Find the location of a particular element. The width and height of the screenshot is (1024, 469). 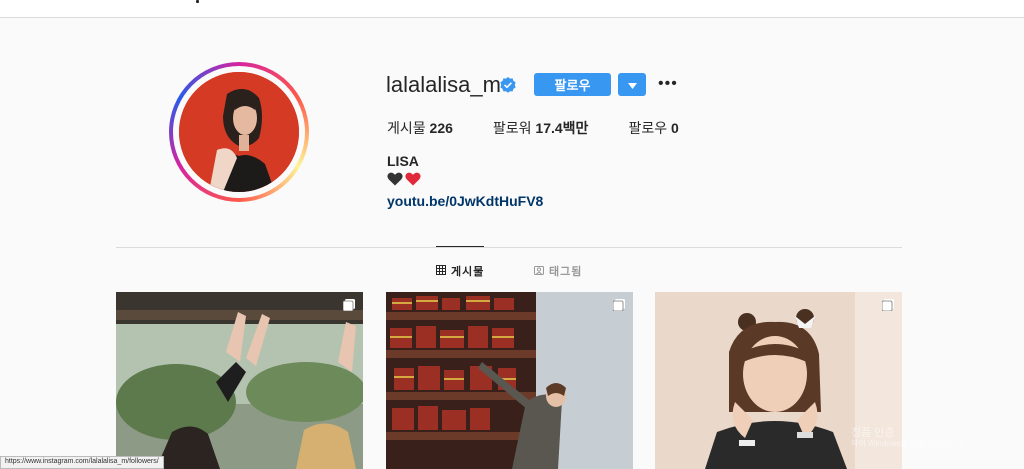

tagged-icon is located at coordinates (539, 271).